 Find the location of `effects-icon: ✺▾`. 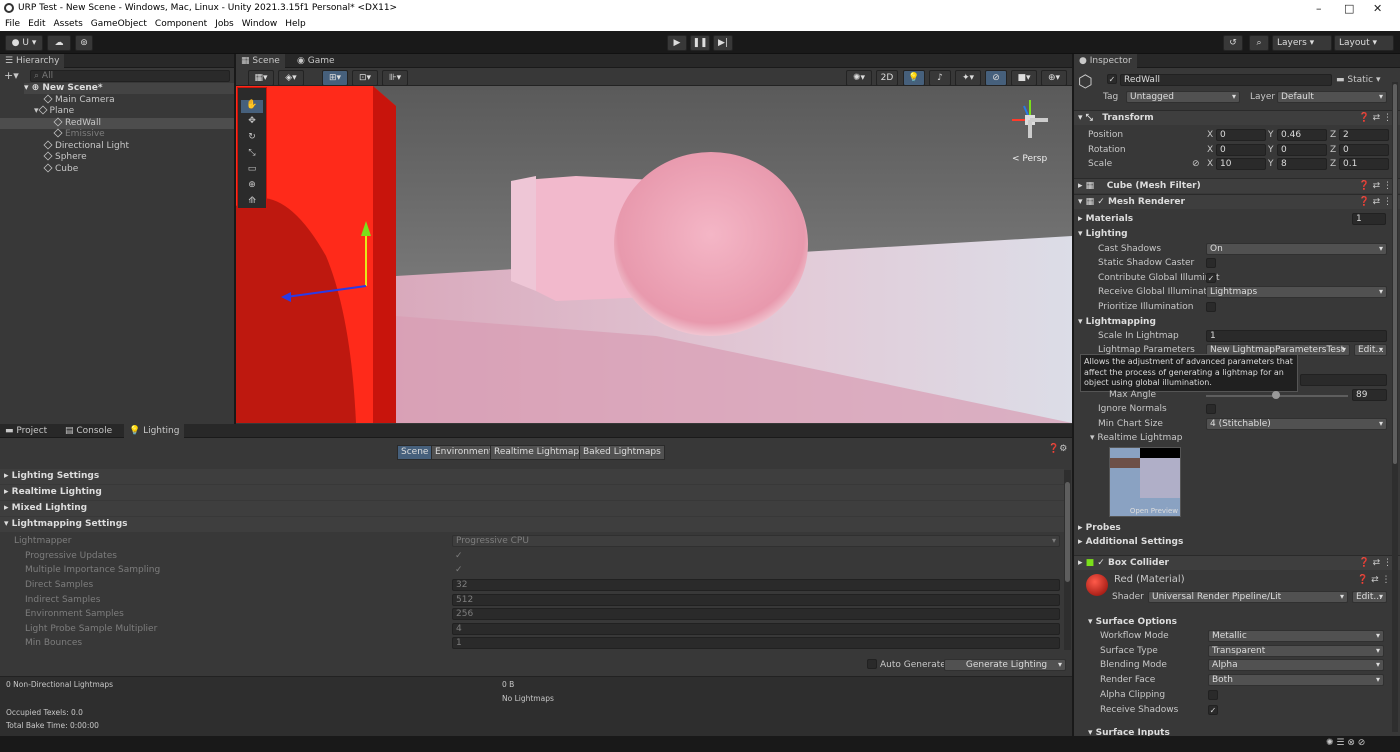

effects-icon: ✺▾ is located at coordinates (859, 78).